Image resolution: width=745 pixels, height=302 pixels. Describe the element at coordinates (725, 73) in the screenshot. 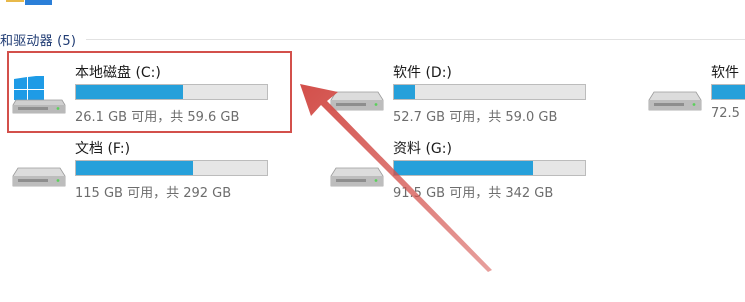

I see `drive-name: 软件` at that location.